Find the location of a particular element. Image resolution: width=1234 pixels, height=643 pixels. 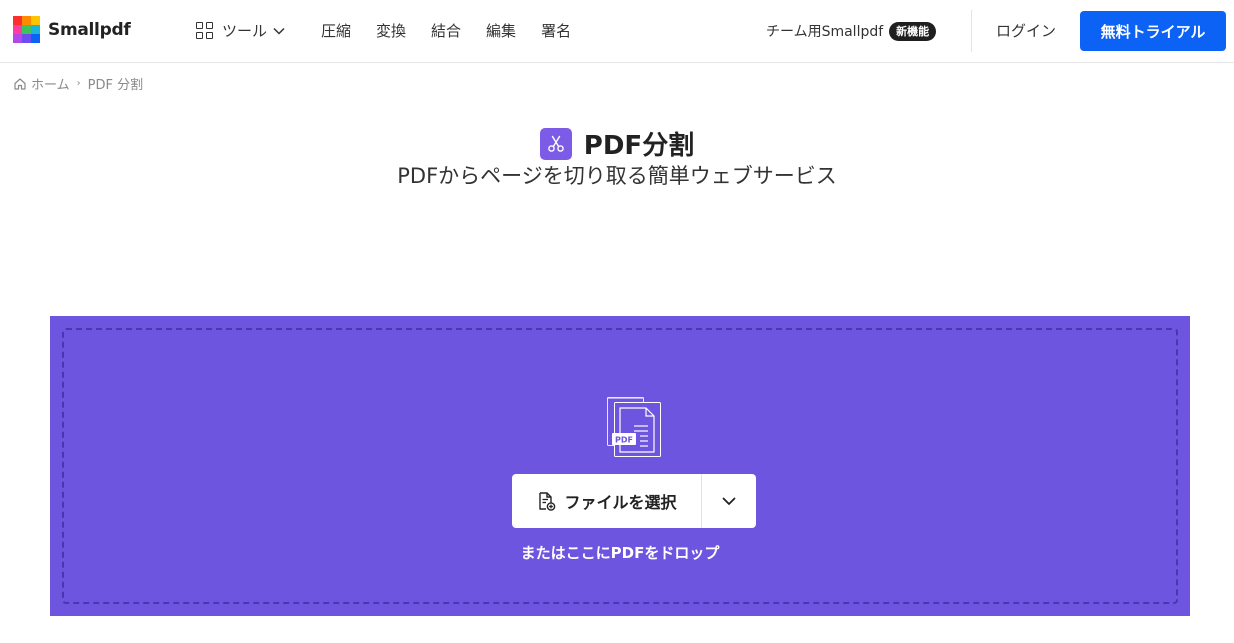

drop-hint: またはここにPDFをドロップ is located at coordinates (620, 553).